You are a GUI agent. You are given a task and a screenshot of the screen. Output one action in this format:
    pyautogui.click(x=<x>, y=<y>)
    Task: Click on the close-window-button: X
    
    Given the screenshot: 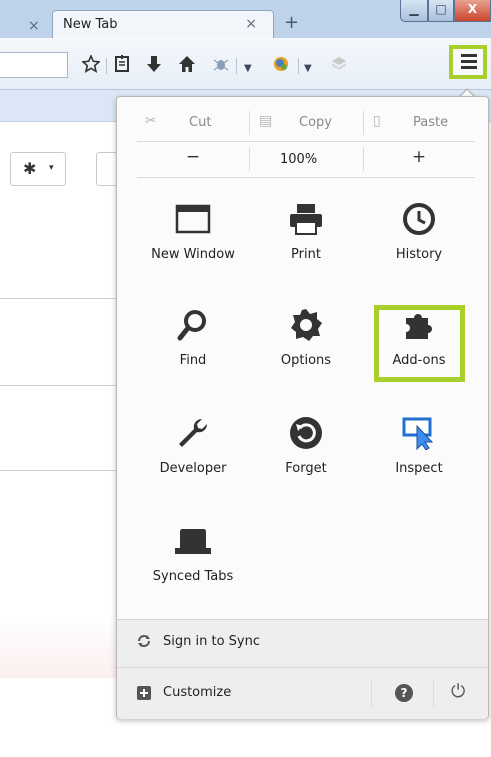 What is the action you would take?
    pyautogui.click(x=472, y=11)
    